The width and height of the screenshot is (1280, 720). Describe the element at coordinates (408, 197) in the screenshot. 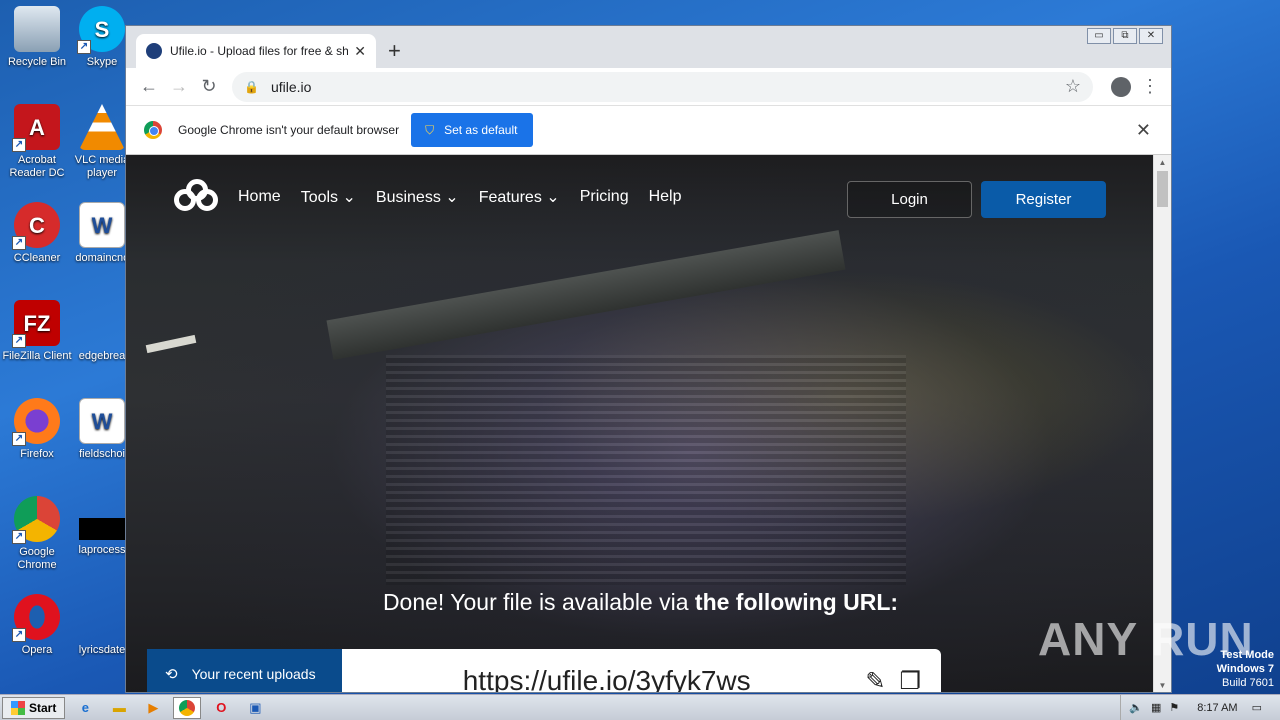

I see `nav-business-label: Business` at that location.